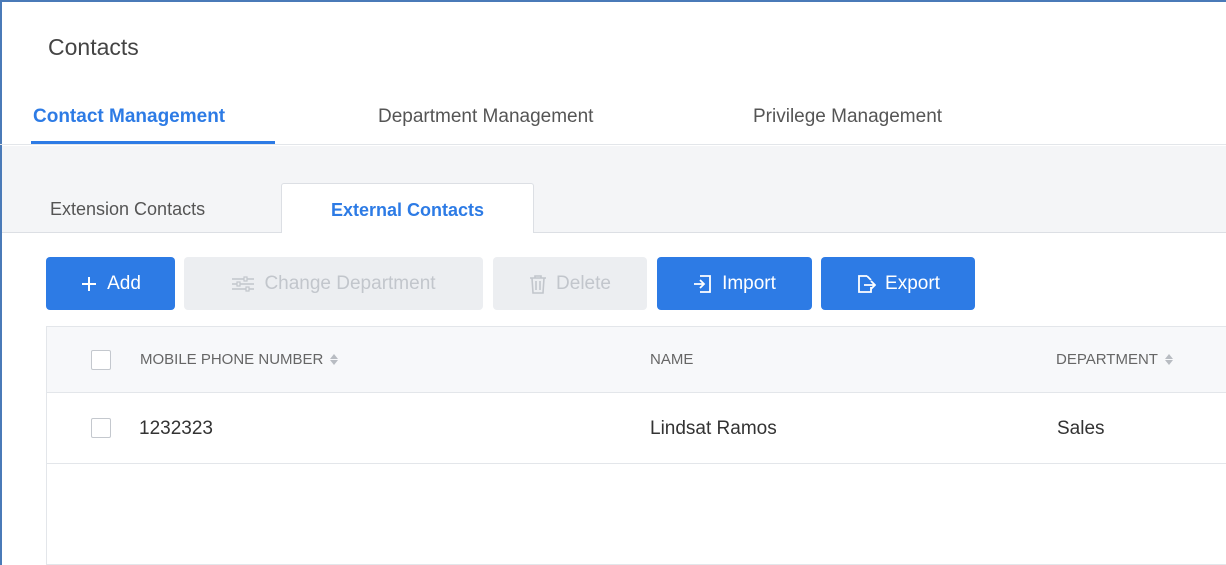 The image size is (1226, 565). I want to click on active-tab-indicator, so click(153, 142).